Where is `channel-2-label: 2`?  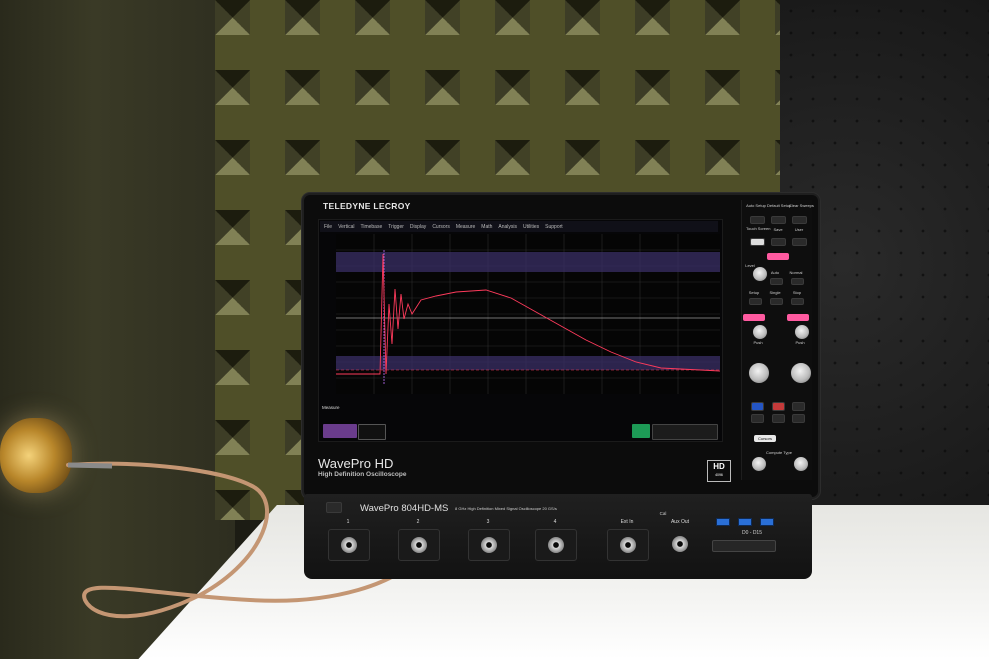 channel-2-label: 2 is located at coordinates (418, 522).